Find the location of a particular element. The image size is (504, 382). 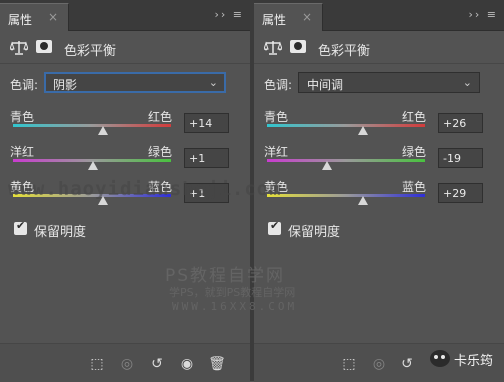

visibility-eye-icon: ◉ is located at coordinates (187, 364).